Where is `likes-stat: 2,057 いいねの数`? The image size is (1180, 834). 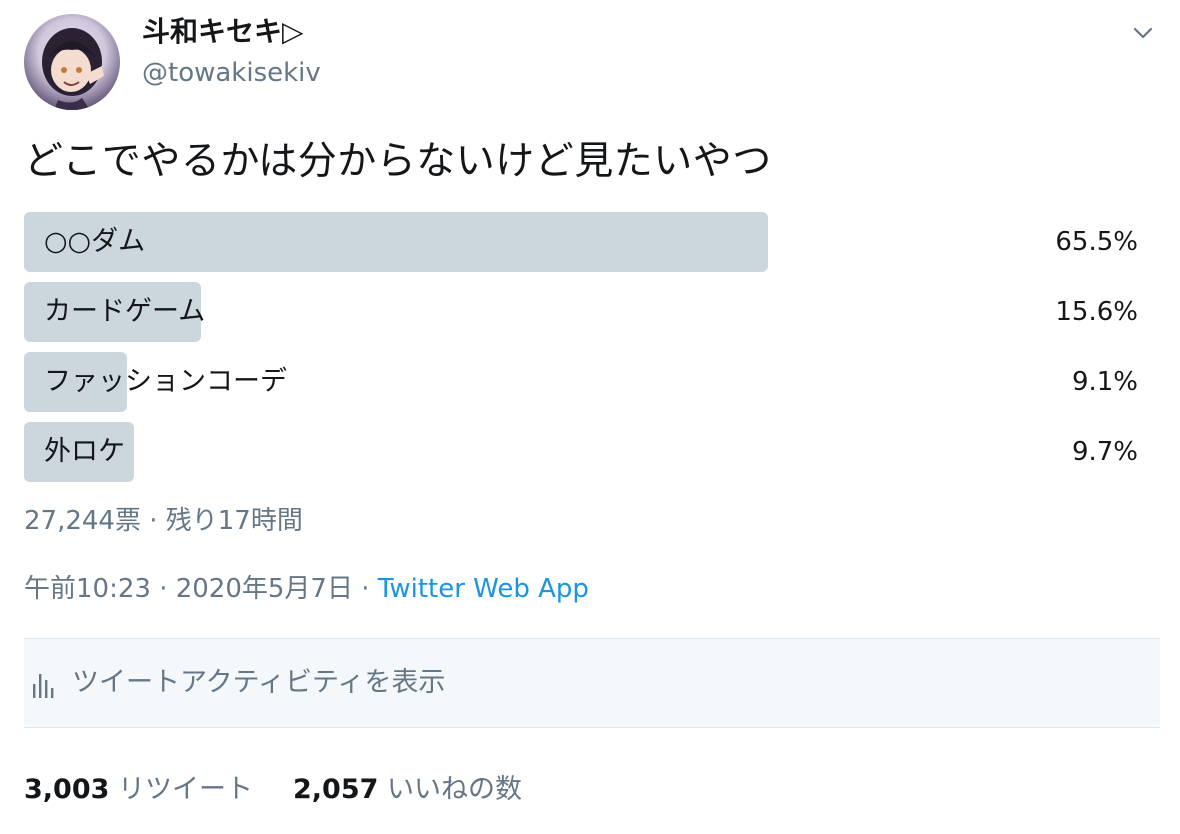 likes-stat: 2,057 いいねの数 is located at coordinates (407, 789).